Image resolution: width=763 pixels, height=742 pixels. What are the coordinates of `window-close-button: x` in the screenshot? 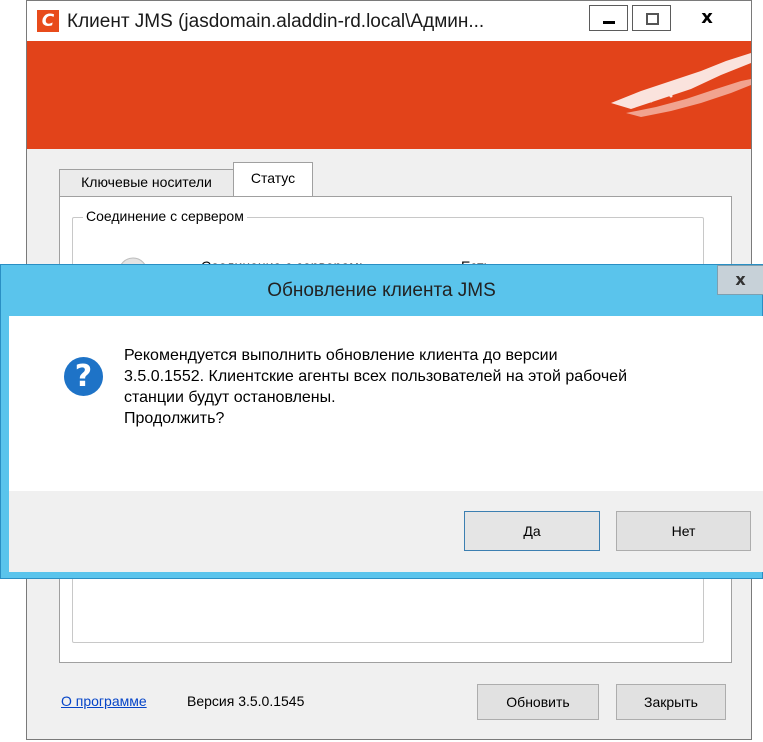 It's located at (707, 18).